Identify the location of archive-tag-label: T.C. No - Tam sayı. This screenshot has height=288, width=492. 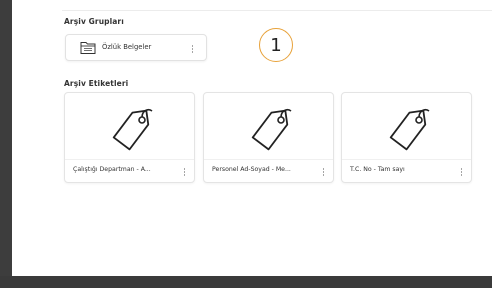
(377, 169).